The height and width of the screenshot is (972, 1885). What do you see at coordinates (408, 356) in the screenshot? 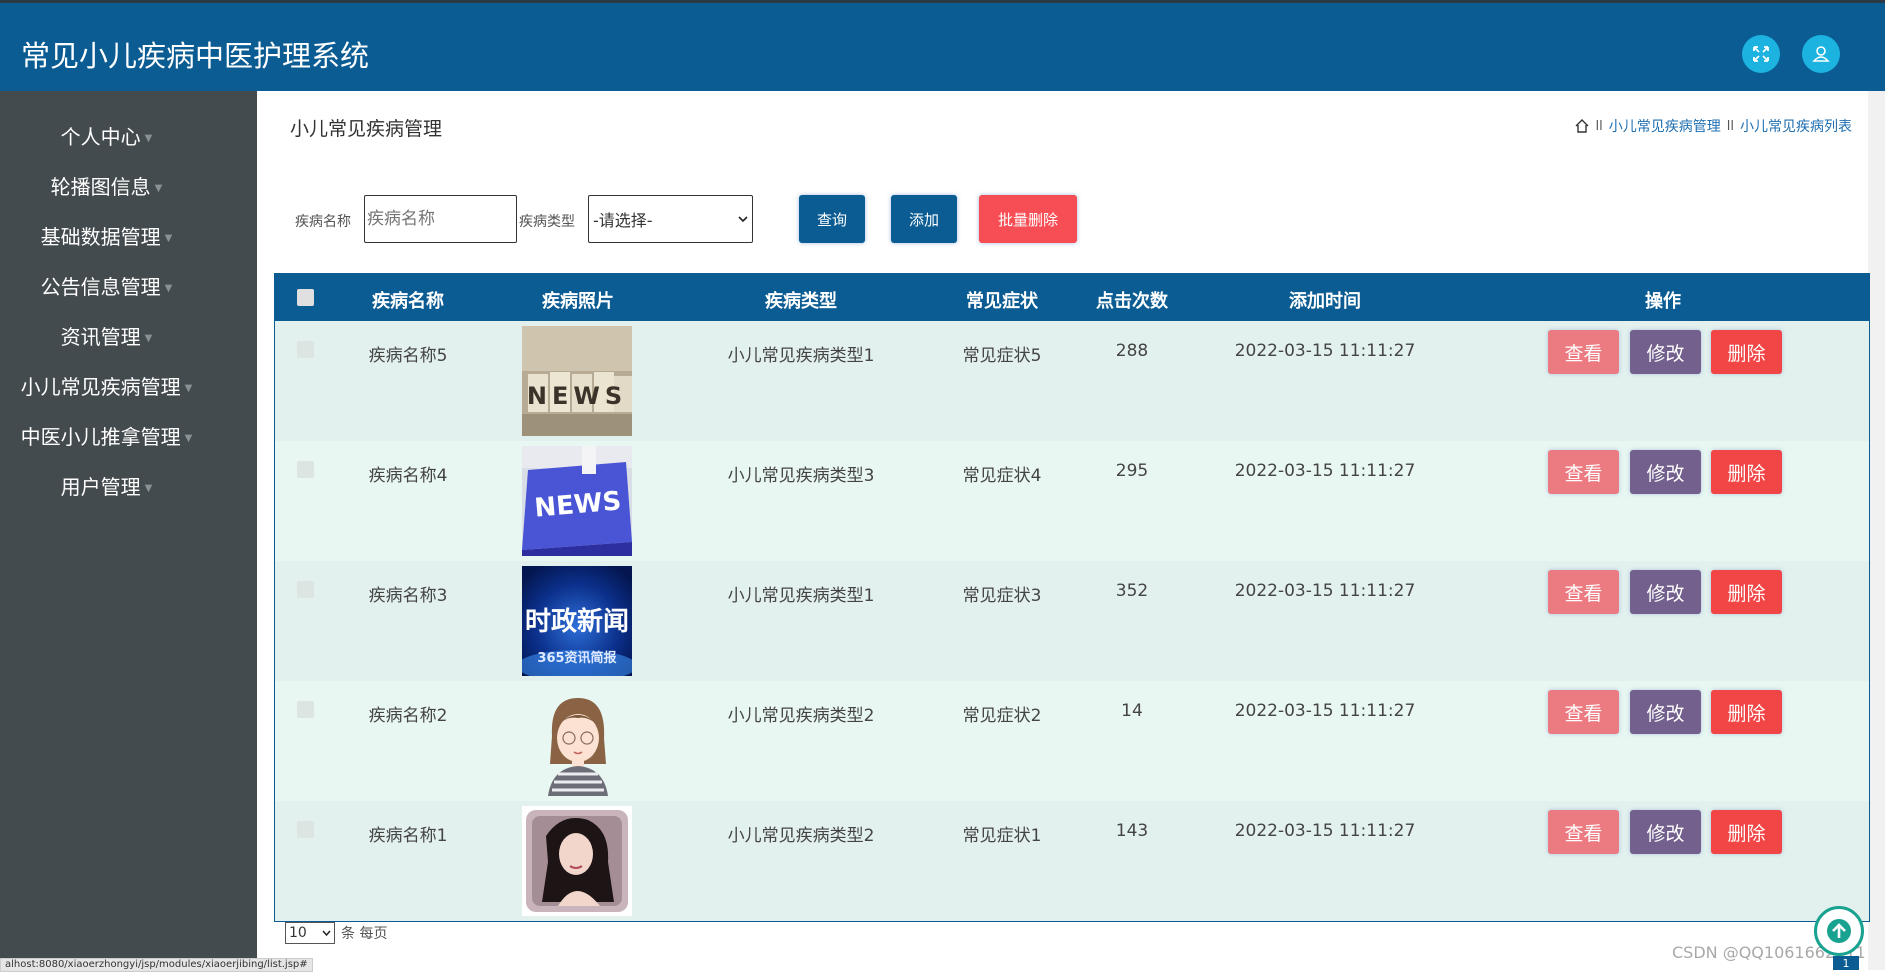
I see `cell-disease-name: 疾病名称5` at bounding box center [408, 356].